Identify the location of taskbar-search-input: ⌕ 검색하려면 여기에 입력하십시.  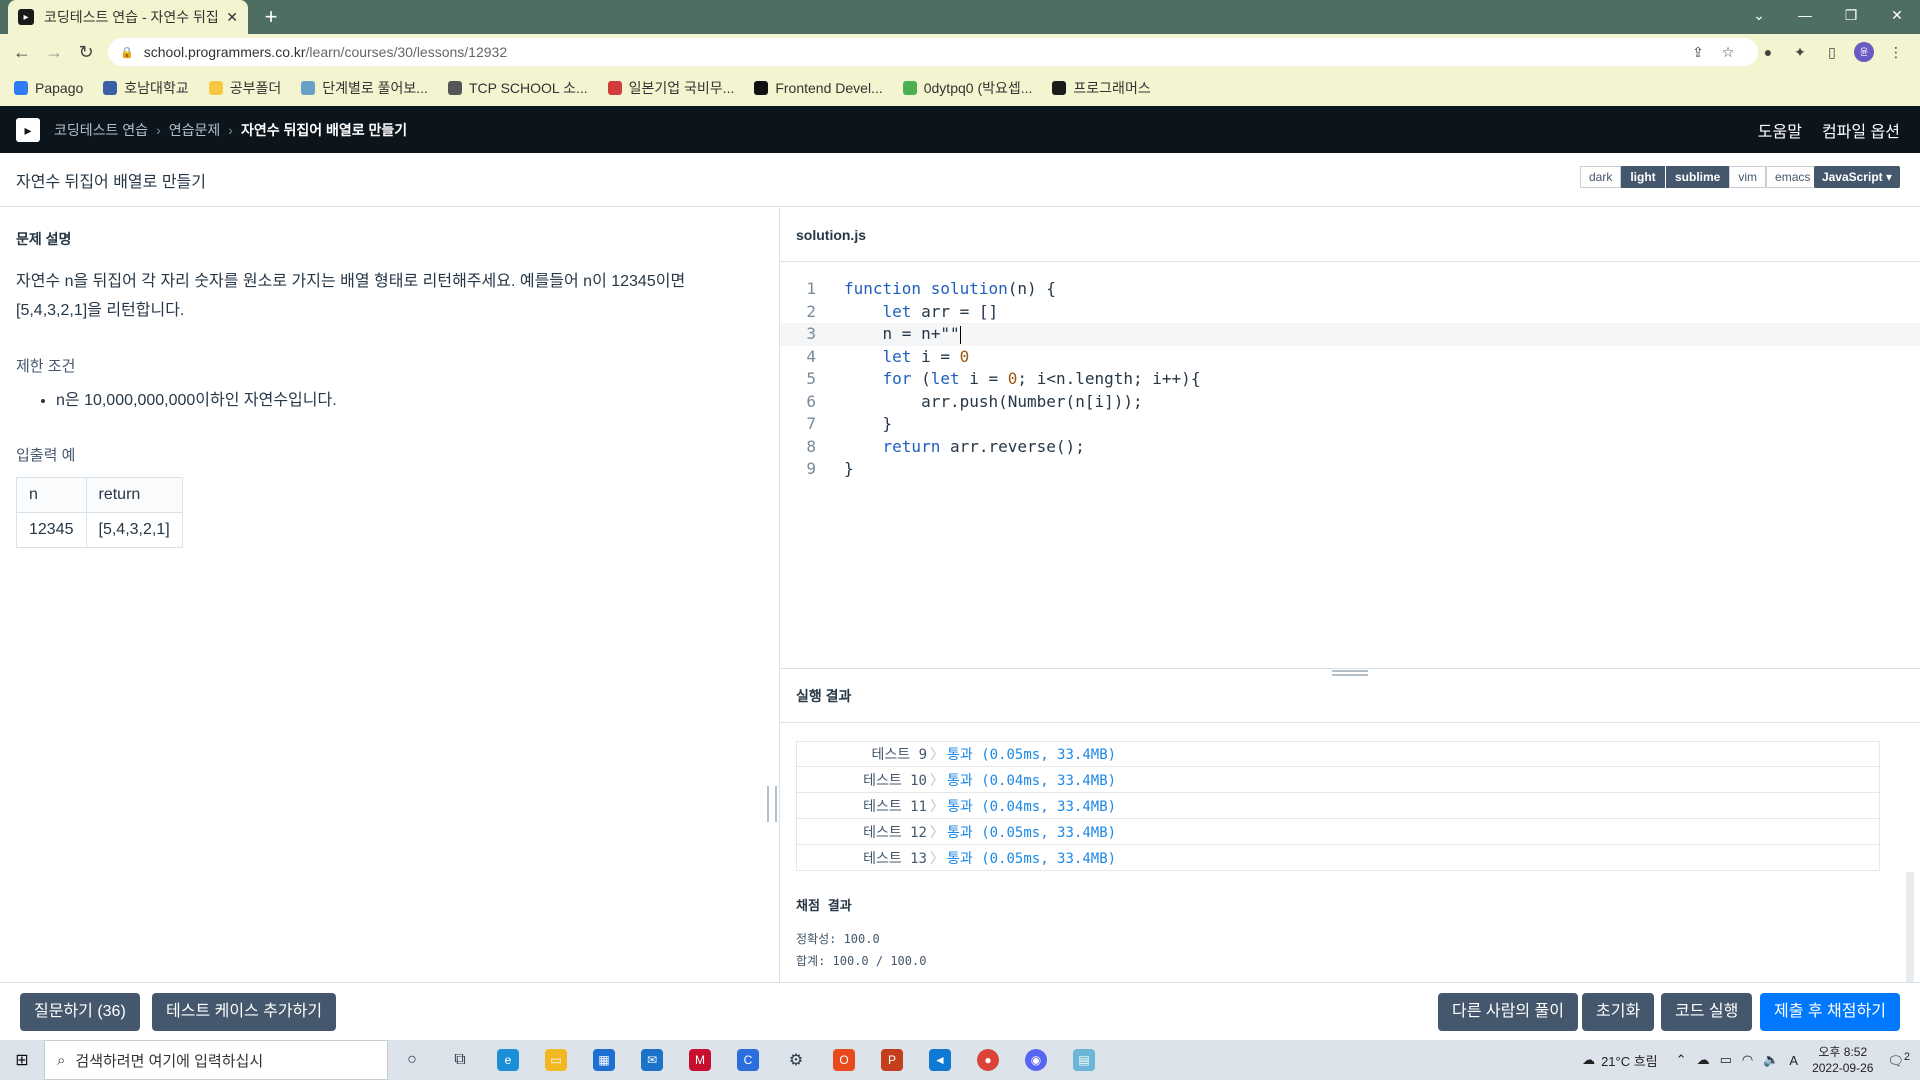
(216, 1060).